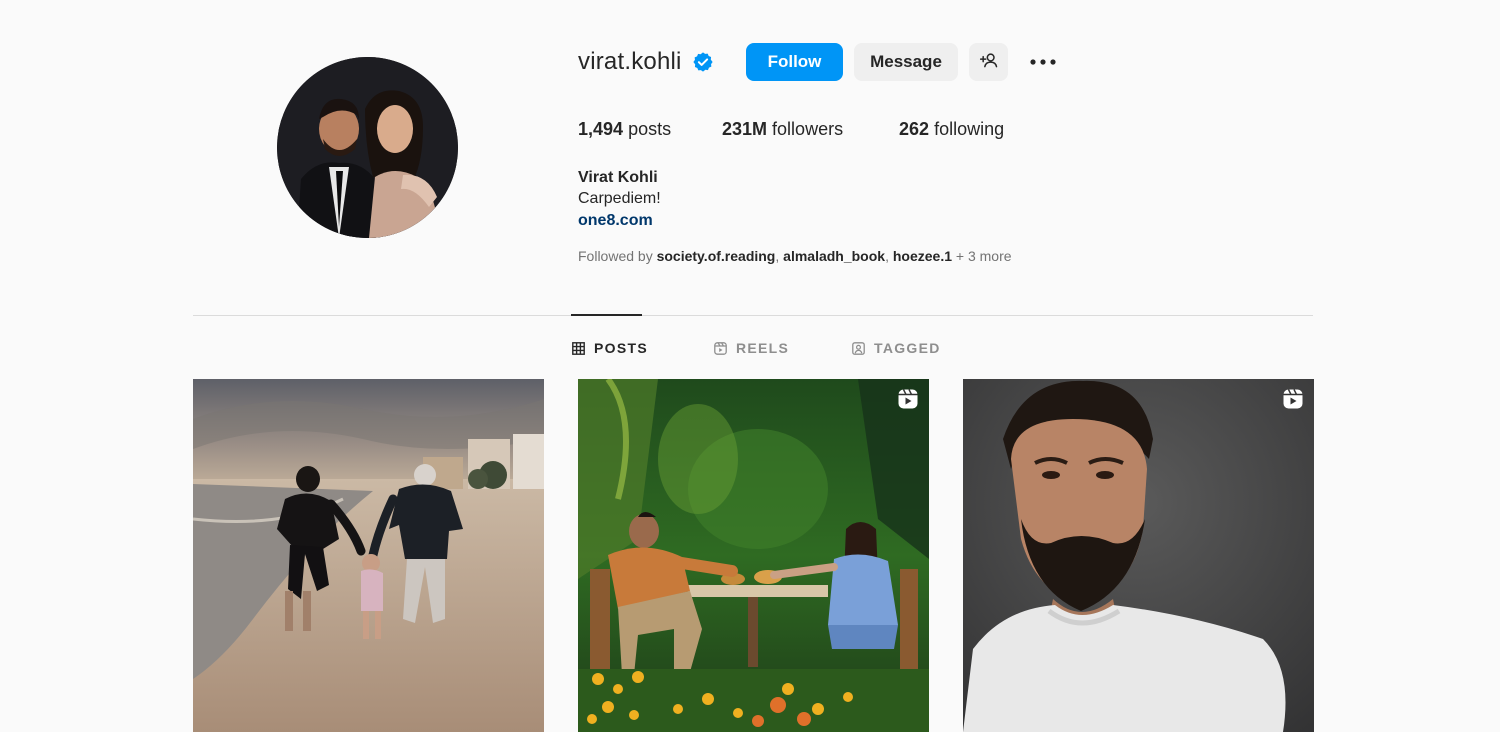 The width and height of the screenshot is (1500, 732). I want to click on avatar-image, so click(367, 147).